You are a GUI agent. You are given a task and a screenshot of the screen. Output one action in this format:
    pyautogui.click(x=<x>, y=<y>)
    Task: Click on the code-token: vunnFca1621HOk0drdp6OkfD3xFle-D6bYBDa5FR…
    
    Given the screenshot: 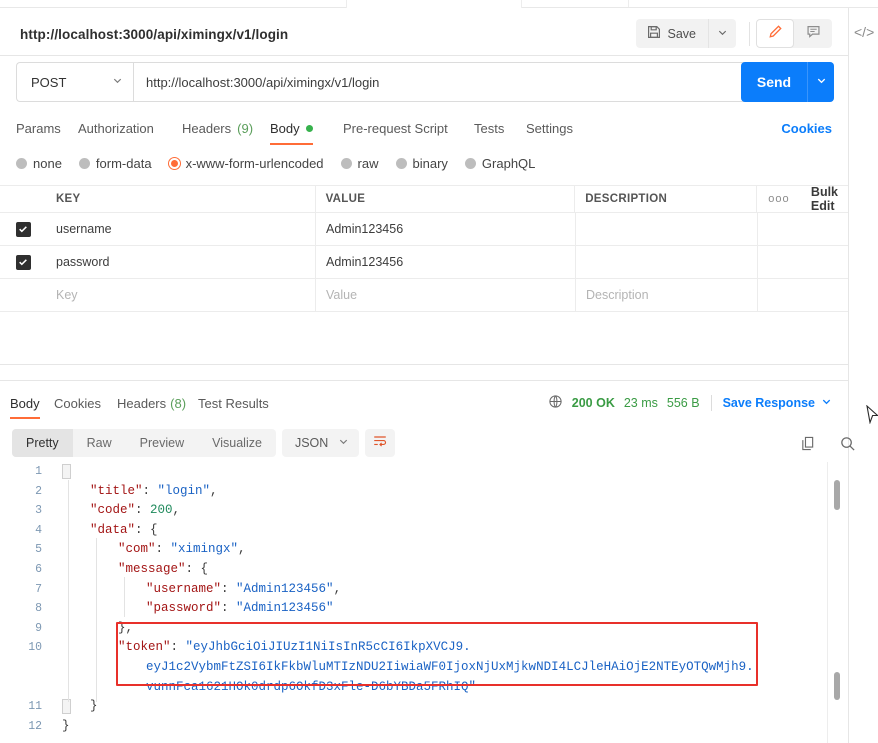 What is the action you would take?
    pyautogui.click(x=311, y=686)
    